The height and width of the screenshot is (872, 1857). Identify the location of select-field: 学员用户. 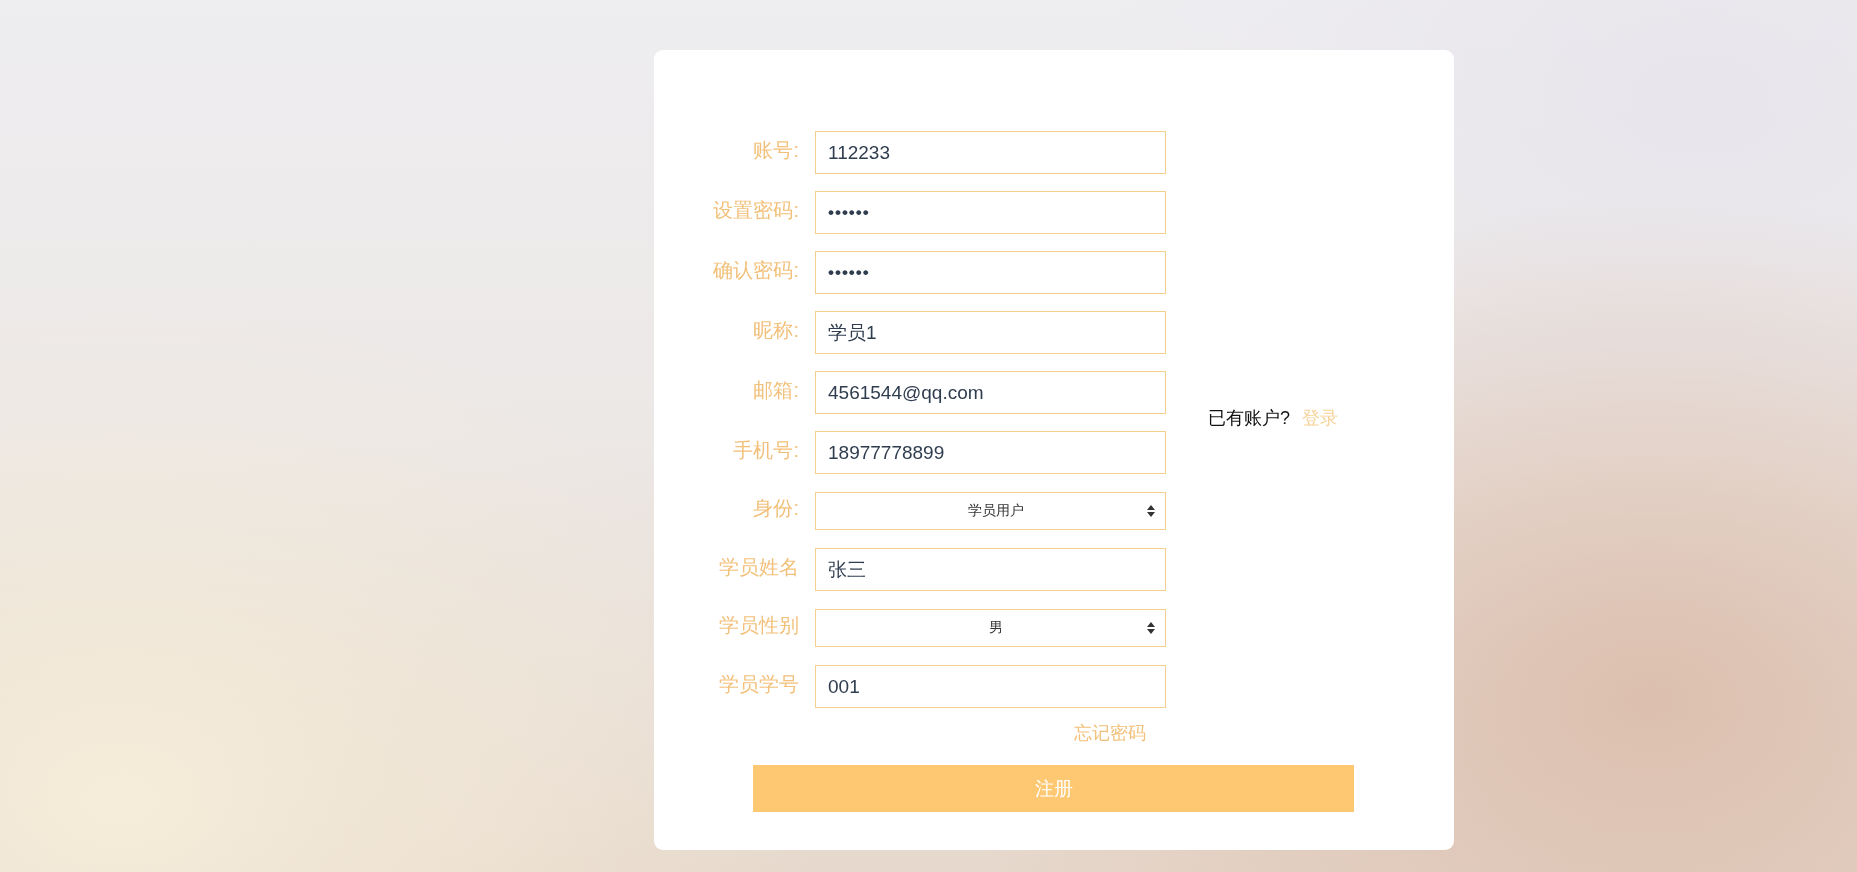
(990, 511).